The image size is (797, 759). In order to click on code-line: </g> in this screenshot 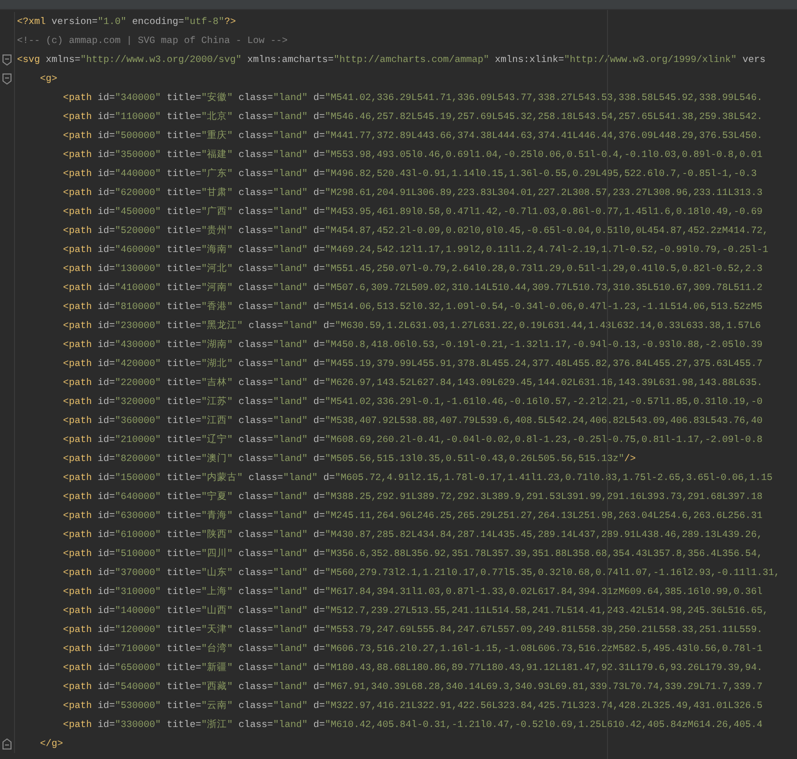, I will do `click(51, 743)`.